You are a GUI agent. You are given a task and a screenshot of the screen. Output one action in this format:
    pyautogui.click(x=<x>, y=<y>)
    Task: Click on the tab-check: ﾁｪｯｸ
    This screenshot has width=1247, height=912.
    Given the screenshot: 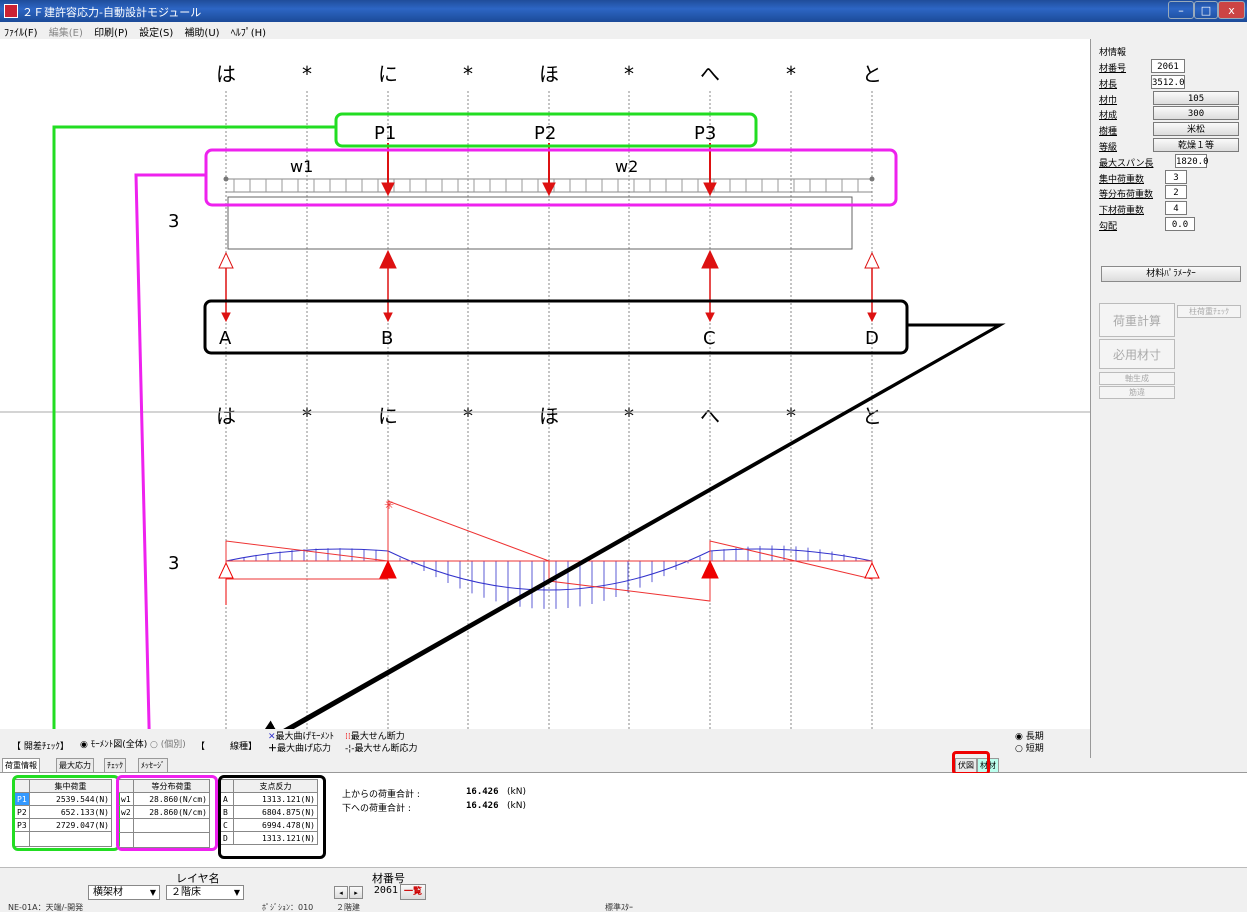 What is the action you would take?
    pyautogui.click(x=115, y=765)
    